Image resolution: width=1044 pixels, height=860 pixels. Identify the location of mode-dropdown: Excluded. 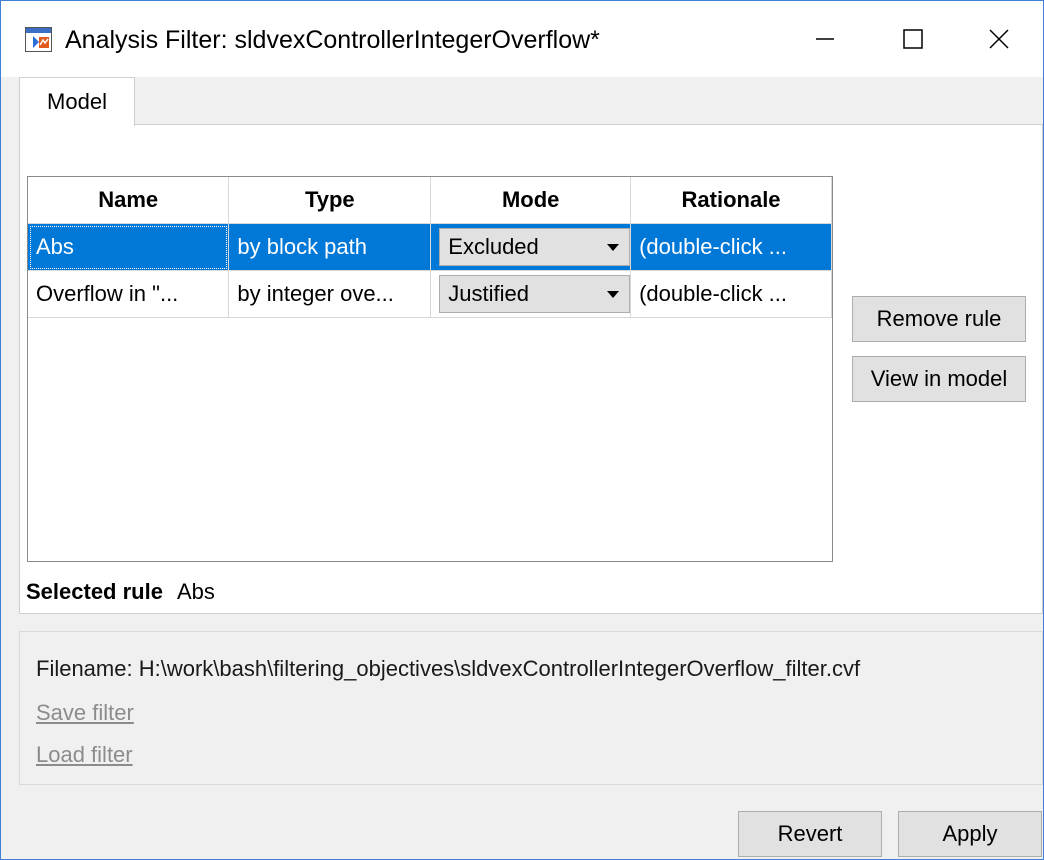
(534, 247).